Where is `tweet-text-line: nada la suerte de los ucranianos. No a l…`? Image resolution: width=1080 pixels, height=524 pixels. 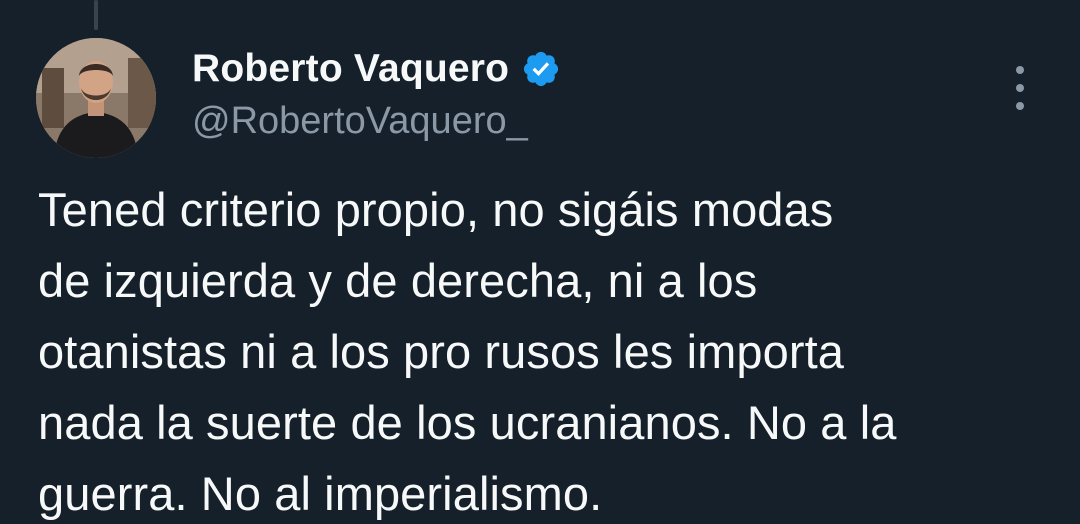 tweet-text-line: nada la suerte de los ucranianos. No a l… is located at coordinates (467, 422).